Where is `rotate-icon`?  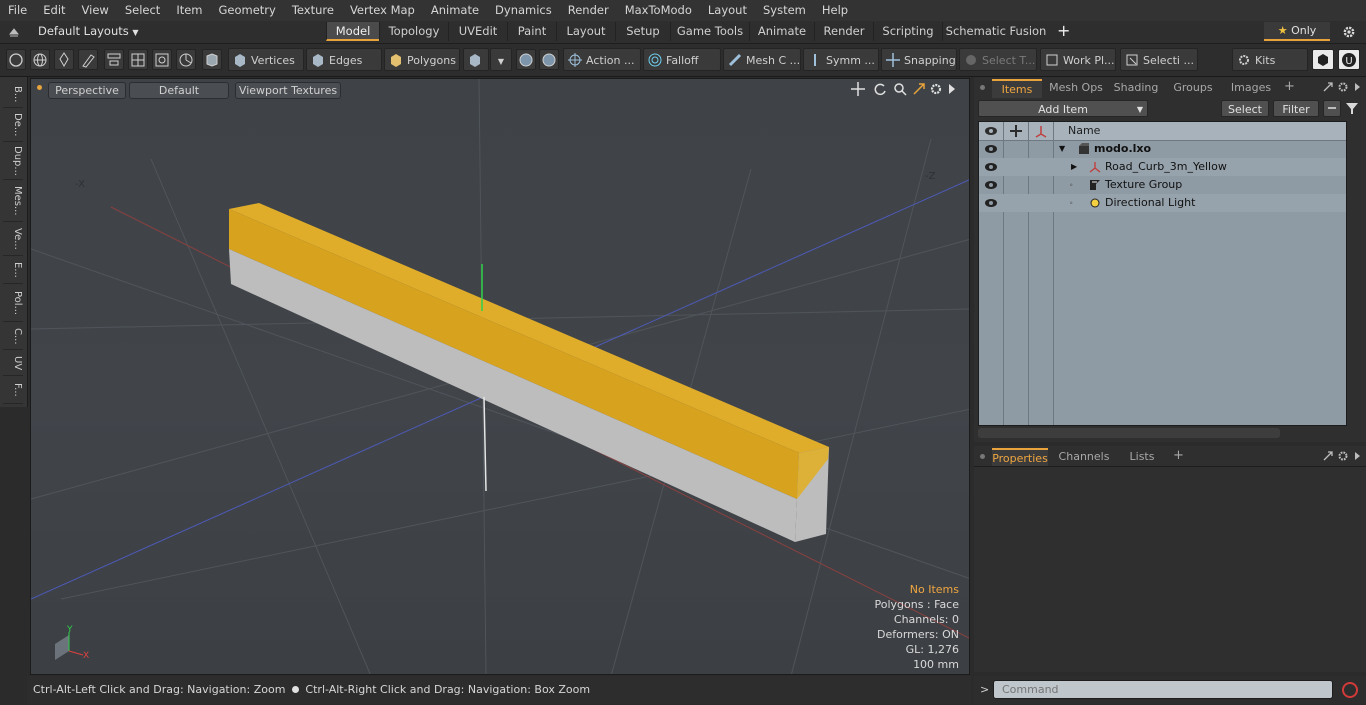 rotate-icon is located at coordinates (880, 89).